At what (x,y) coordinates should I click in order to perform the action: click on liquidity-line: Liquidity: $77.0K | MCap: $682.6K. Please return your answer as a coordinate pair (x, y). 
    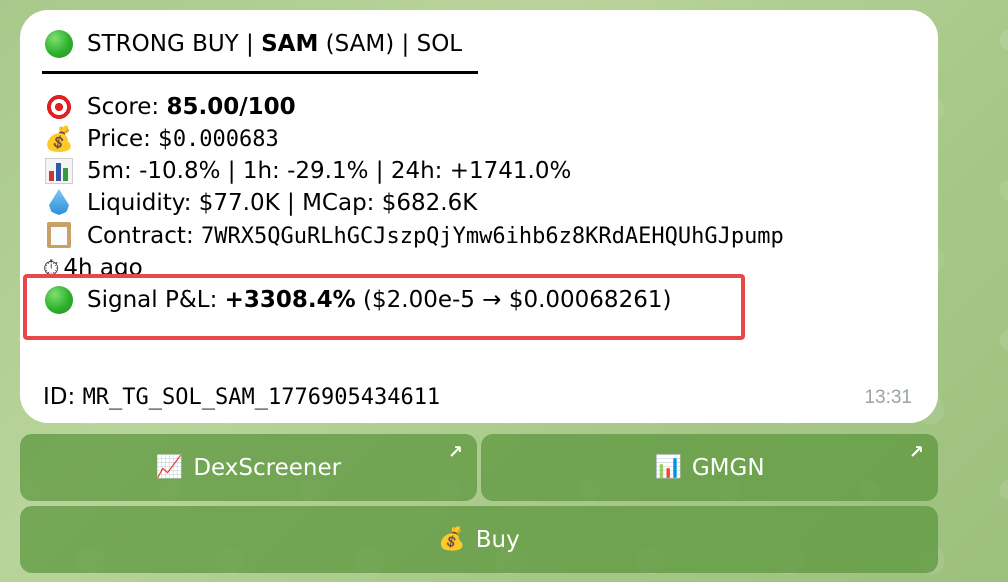
    Looking at the image, I should click on (260, 203).